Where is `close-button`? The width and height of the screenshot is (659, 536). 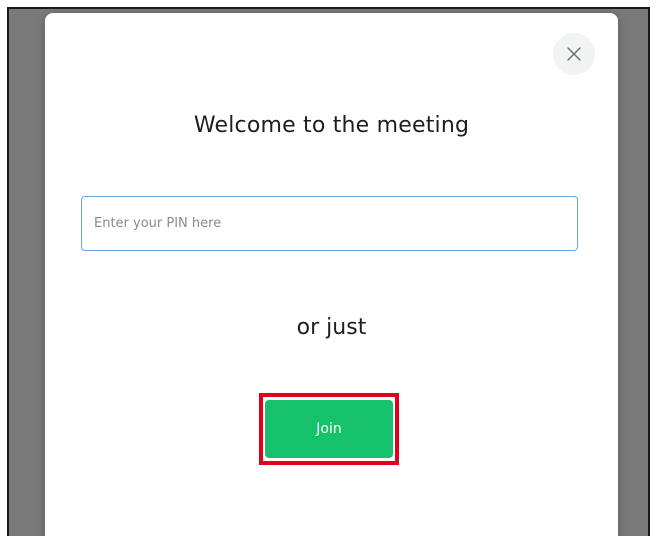 close-button is located at coordinates (574, 54).